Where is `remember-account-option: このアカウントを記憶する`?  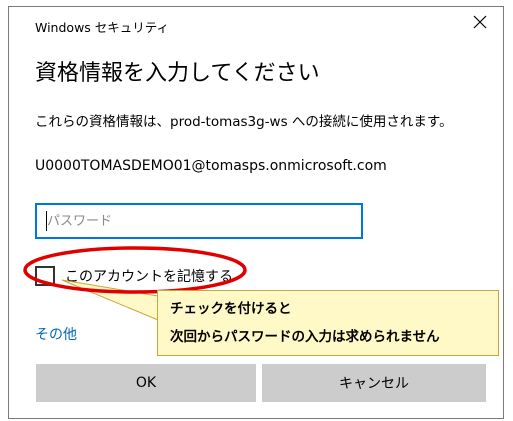
remember-account-option: このアカウントを記憶する is located at coordinates (134, 276).